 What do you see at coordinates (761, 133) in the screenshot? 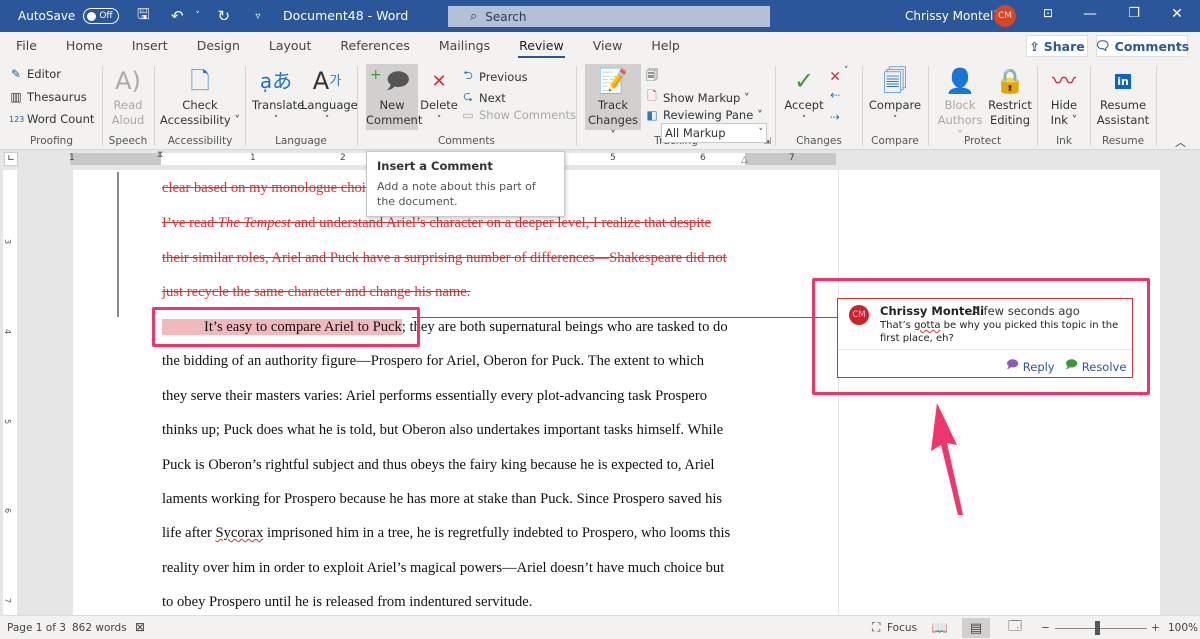
I see `chevron-down-icon: ˅` at bounding box center [761, 133].